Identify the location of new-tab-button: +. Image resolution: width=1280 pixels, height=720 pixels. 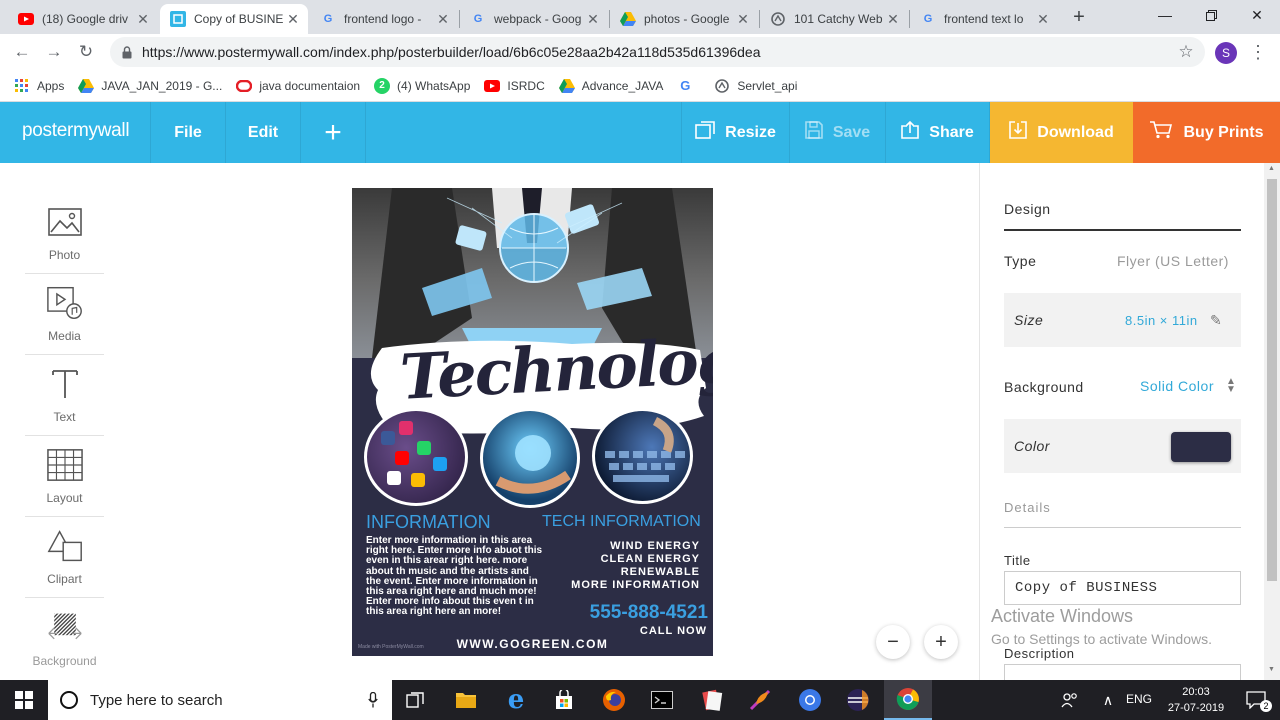
(1079, 17).